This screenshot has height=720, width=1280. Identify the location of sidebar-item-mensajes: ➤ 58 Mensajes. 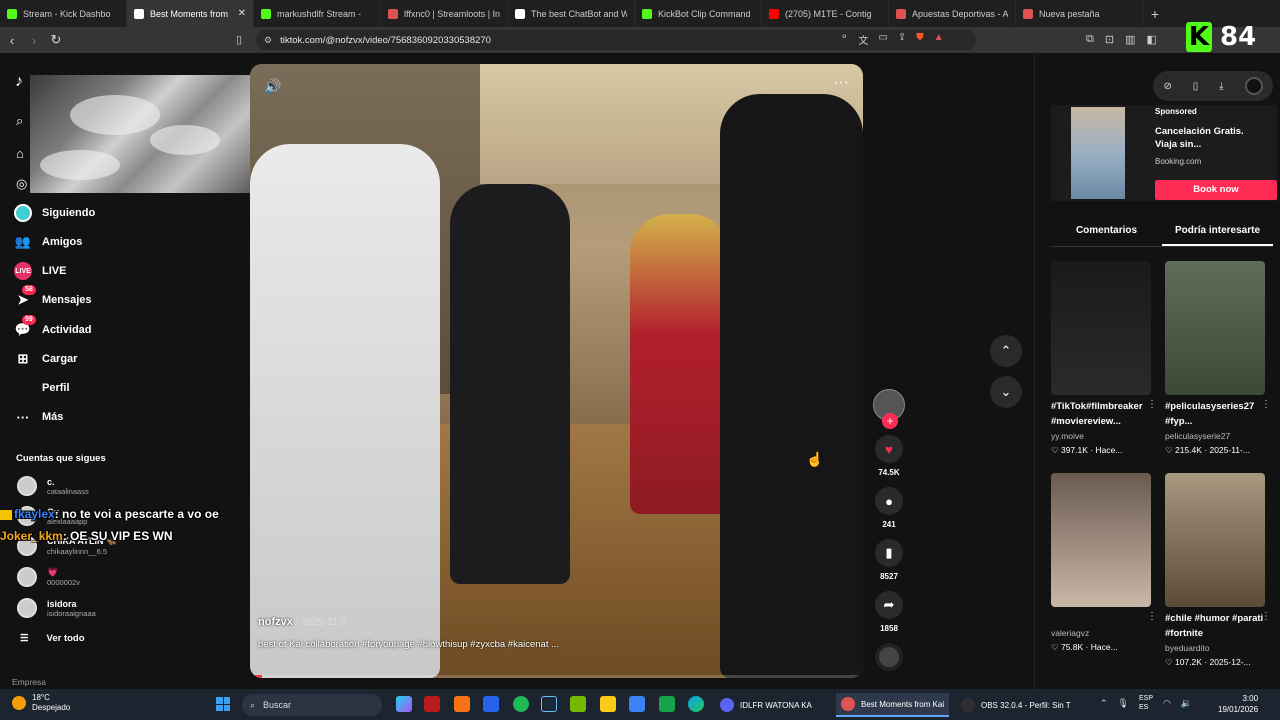
(53, 298).